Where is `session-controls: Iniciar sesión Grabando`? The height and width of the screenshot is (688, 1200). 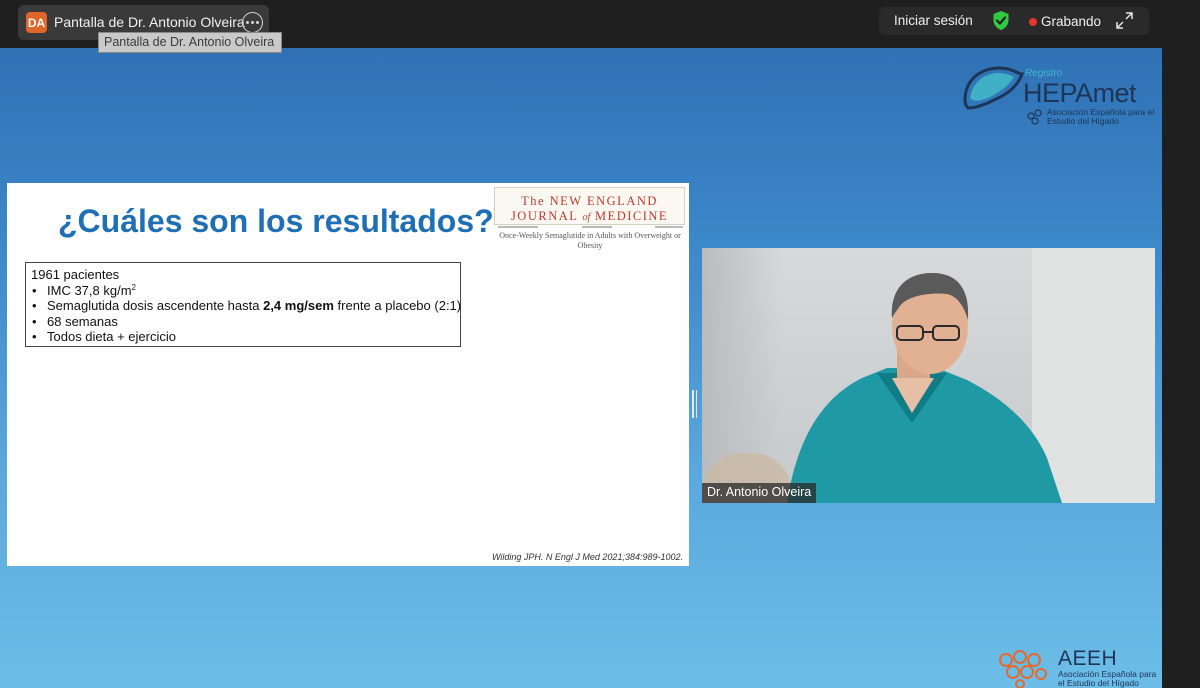 session-controls: Iniciar sesión Grabando is located at coordinates (1014, 21).